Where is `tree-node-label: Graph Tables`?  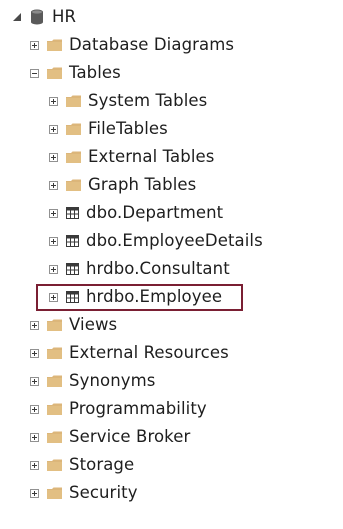 tree-node-label: Graph Tables is located at coordinates (142, 184).